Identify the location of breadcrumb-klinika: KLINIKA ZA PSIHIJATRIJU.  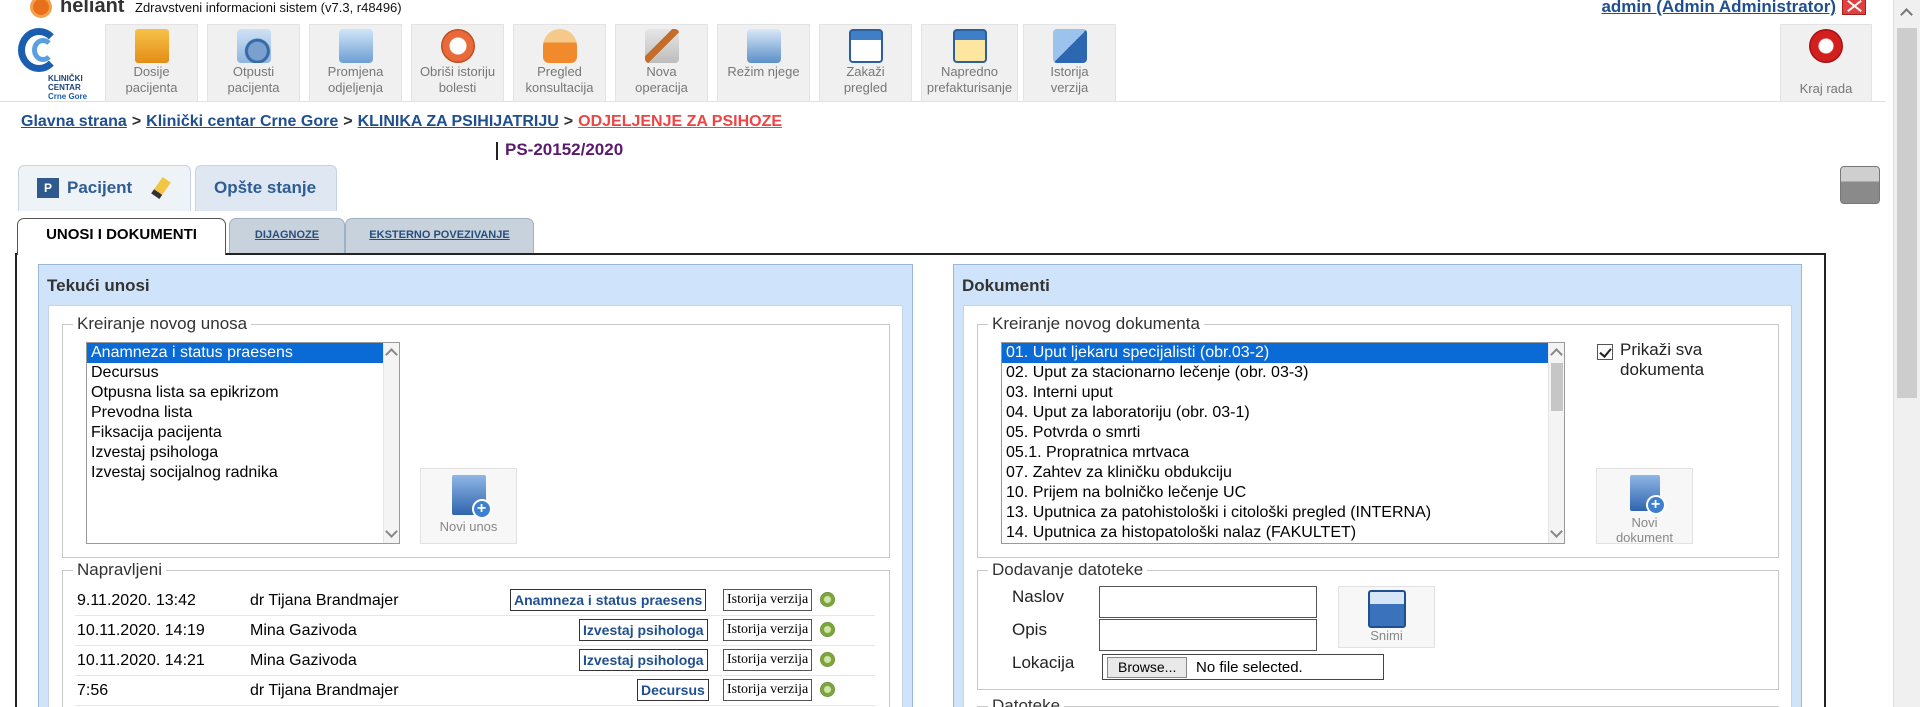
(458, 121).